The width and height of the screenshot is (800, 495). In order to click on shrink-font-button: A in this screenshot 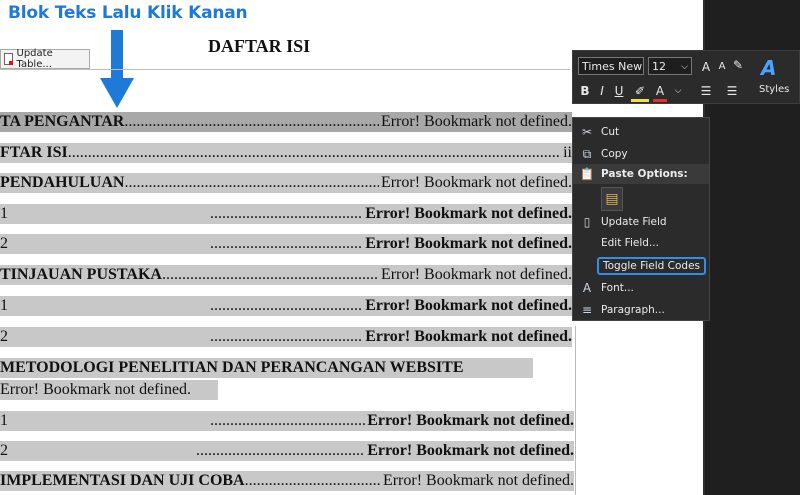, I will do `click(722, 67)`.